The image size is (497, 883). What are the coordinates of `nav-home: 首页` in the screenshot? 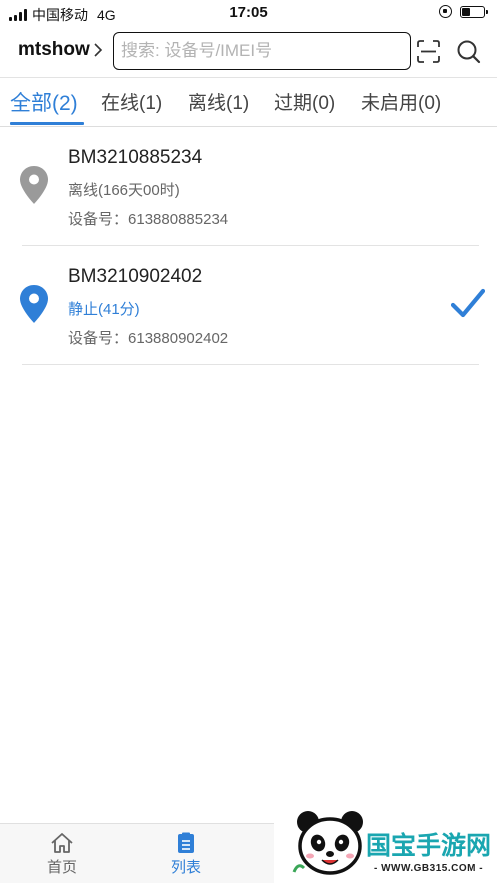 It's located at (62, 854).